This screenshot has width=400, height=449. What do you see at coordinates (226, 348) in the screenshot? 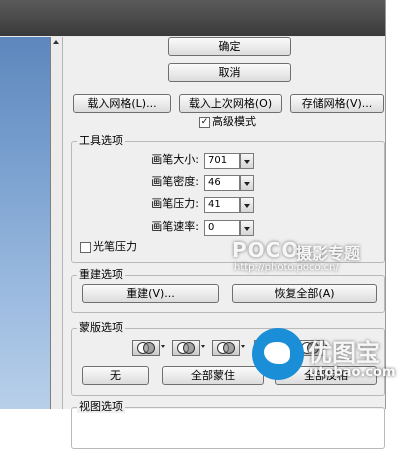
I see `subtract-from-selection-icon` at bounding box center [226, 348].